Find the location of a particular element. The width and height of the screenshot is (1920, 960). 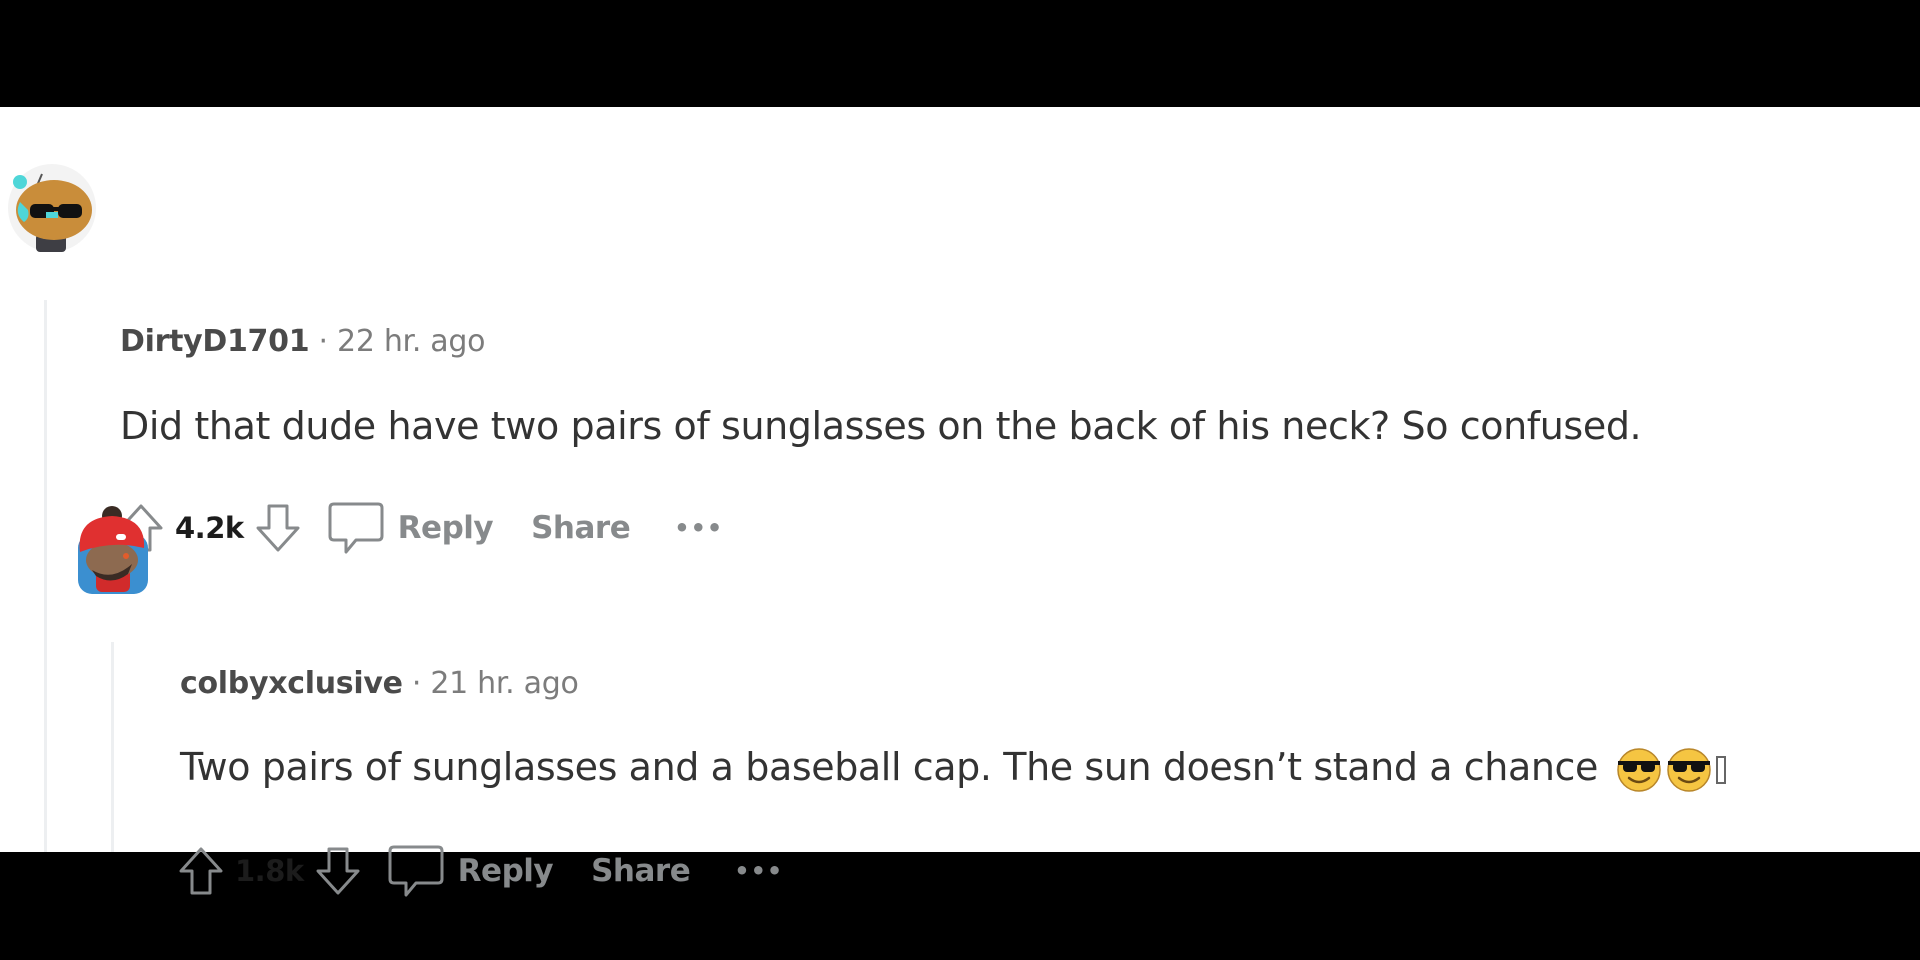

comment-actions: 1.8k Reply Share ••• is located at coordinates (479, 871).